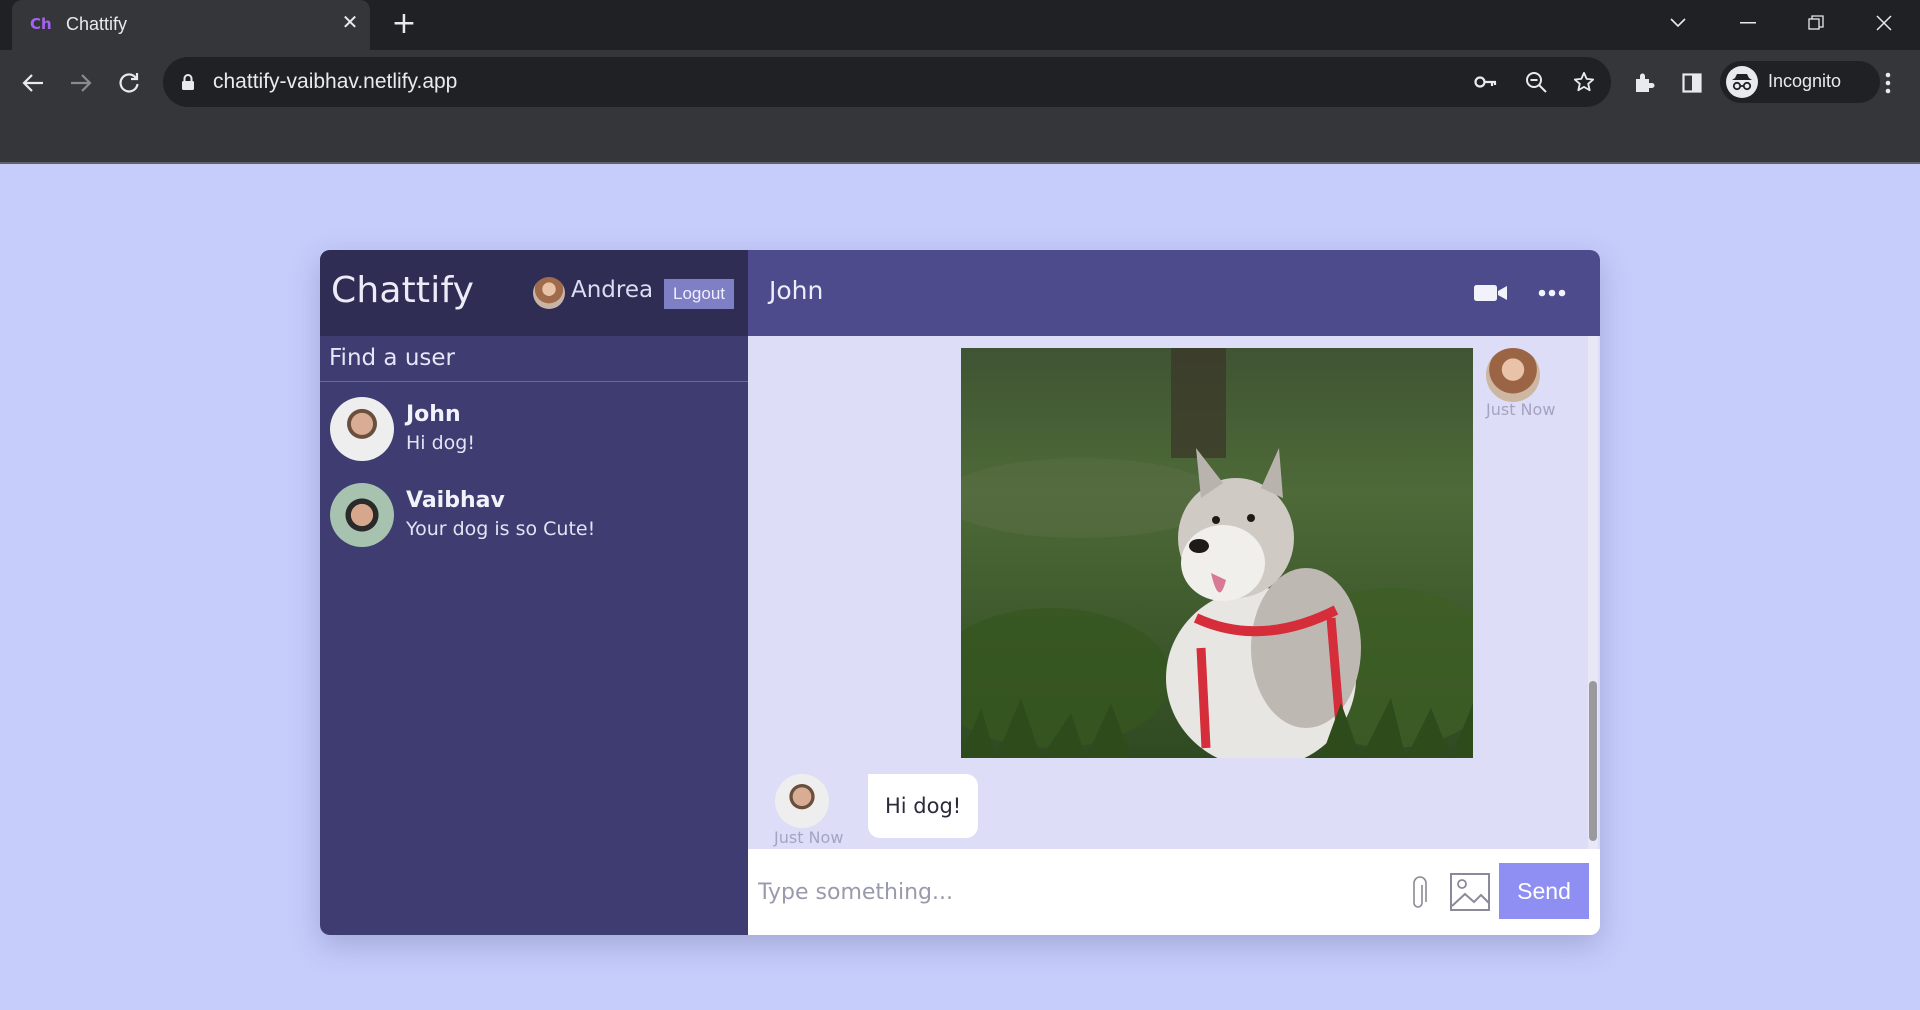 The height and width of the screenshot is (1010, 1920). What do you see at coordinates (1420, 892) in the screenshot?
I see `attach-file-icon` at bounding box center [1420, 892].